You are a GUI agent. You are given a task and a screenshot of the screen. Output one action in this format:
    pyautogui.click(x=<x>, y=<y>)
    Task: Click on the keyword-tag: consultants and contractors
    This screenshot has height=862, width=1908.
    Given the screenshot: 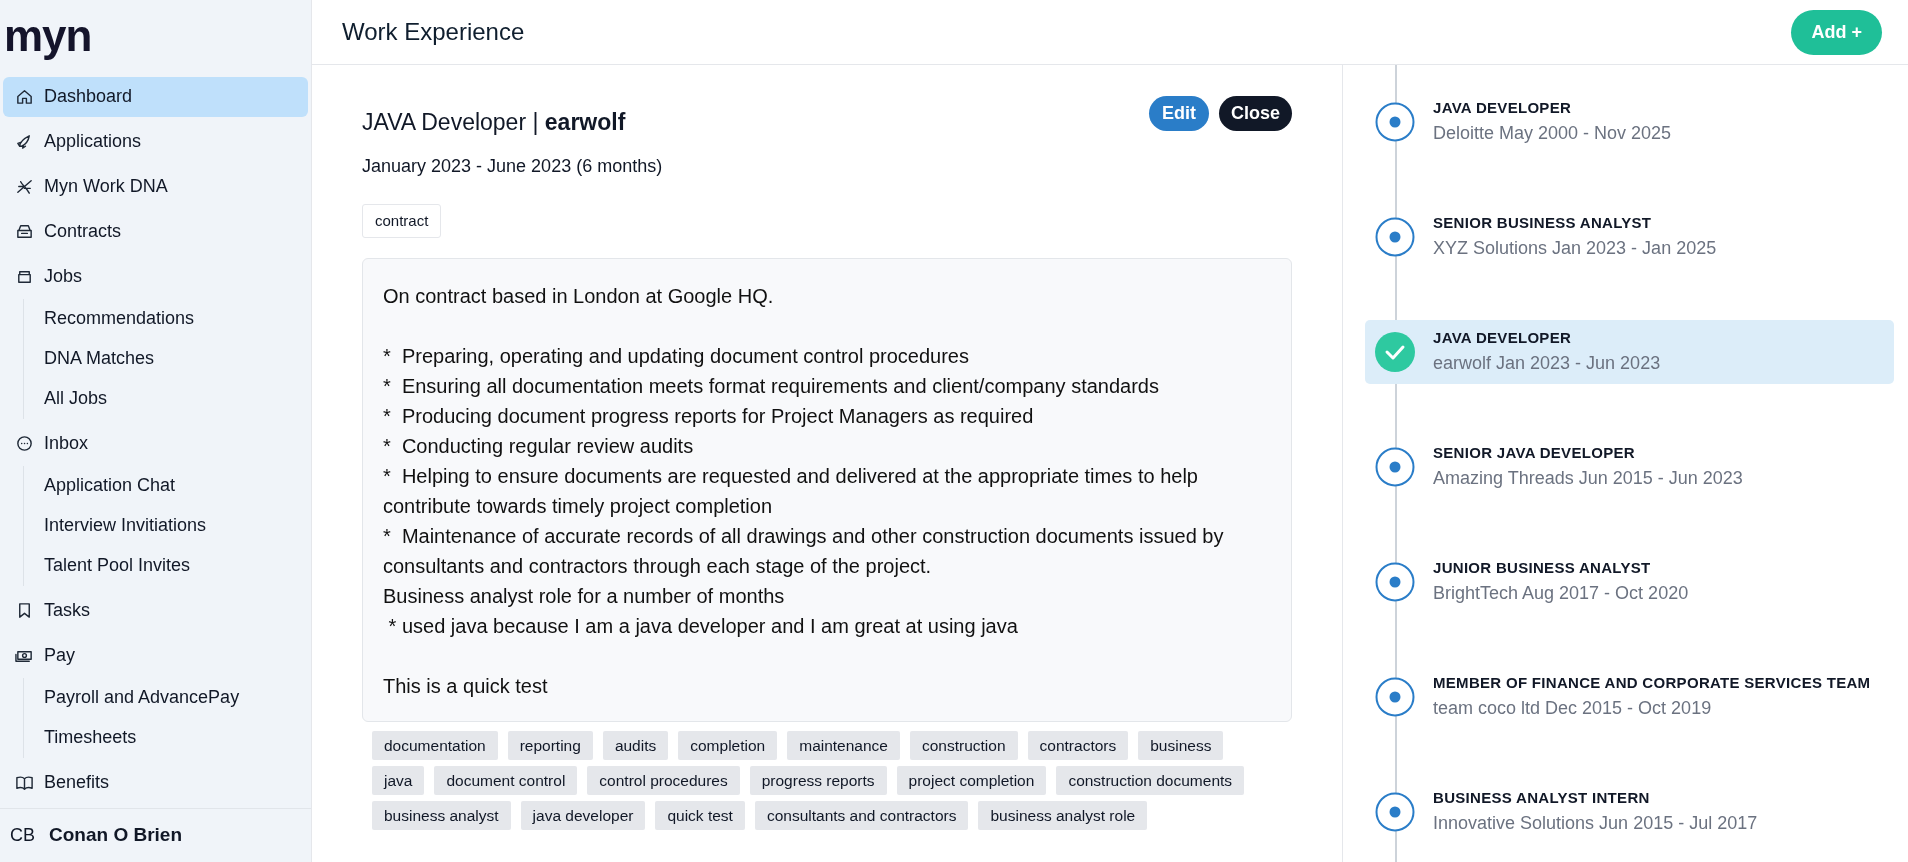 What is the action you would take?
    pyautogui.click(x=861, y=815)
    